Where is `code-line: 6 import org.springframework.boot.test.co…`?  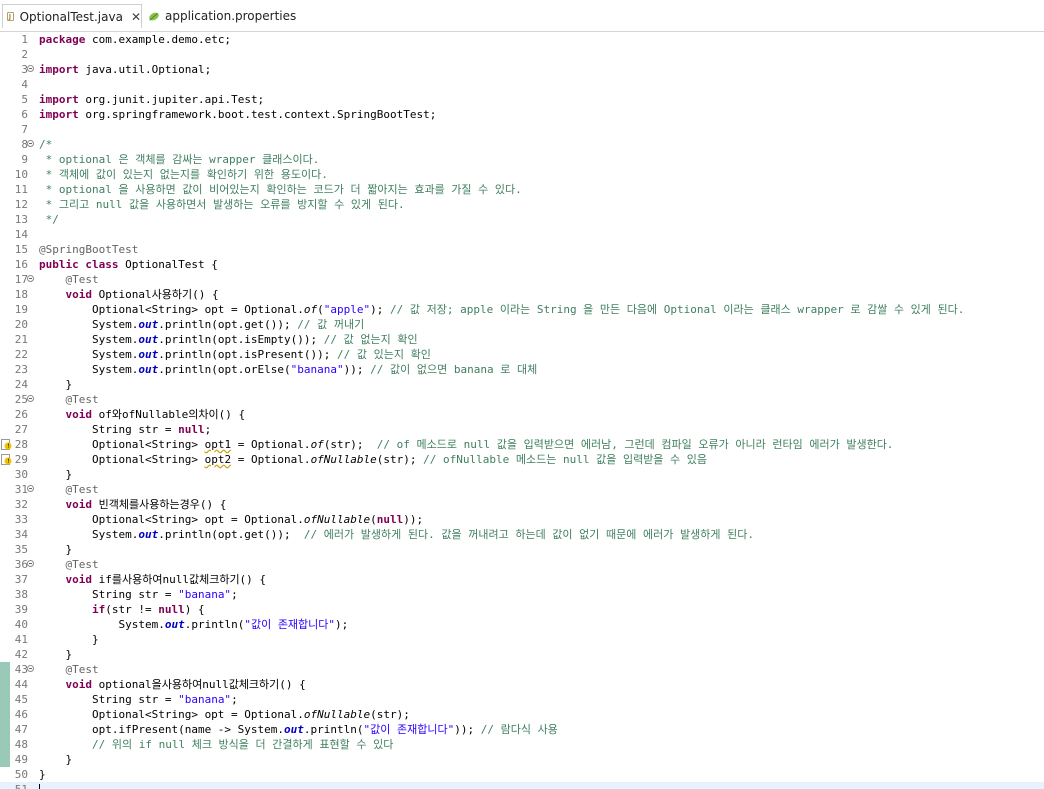
code-line: 6 import org.springframework.boot.test.co… is located at coordinates (522, 114).